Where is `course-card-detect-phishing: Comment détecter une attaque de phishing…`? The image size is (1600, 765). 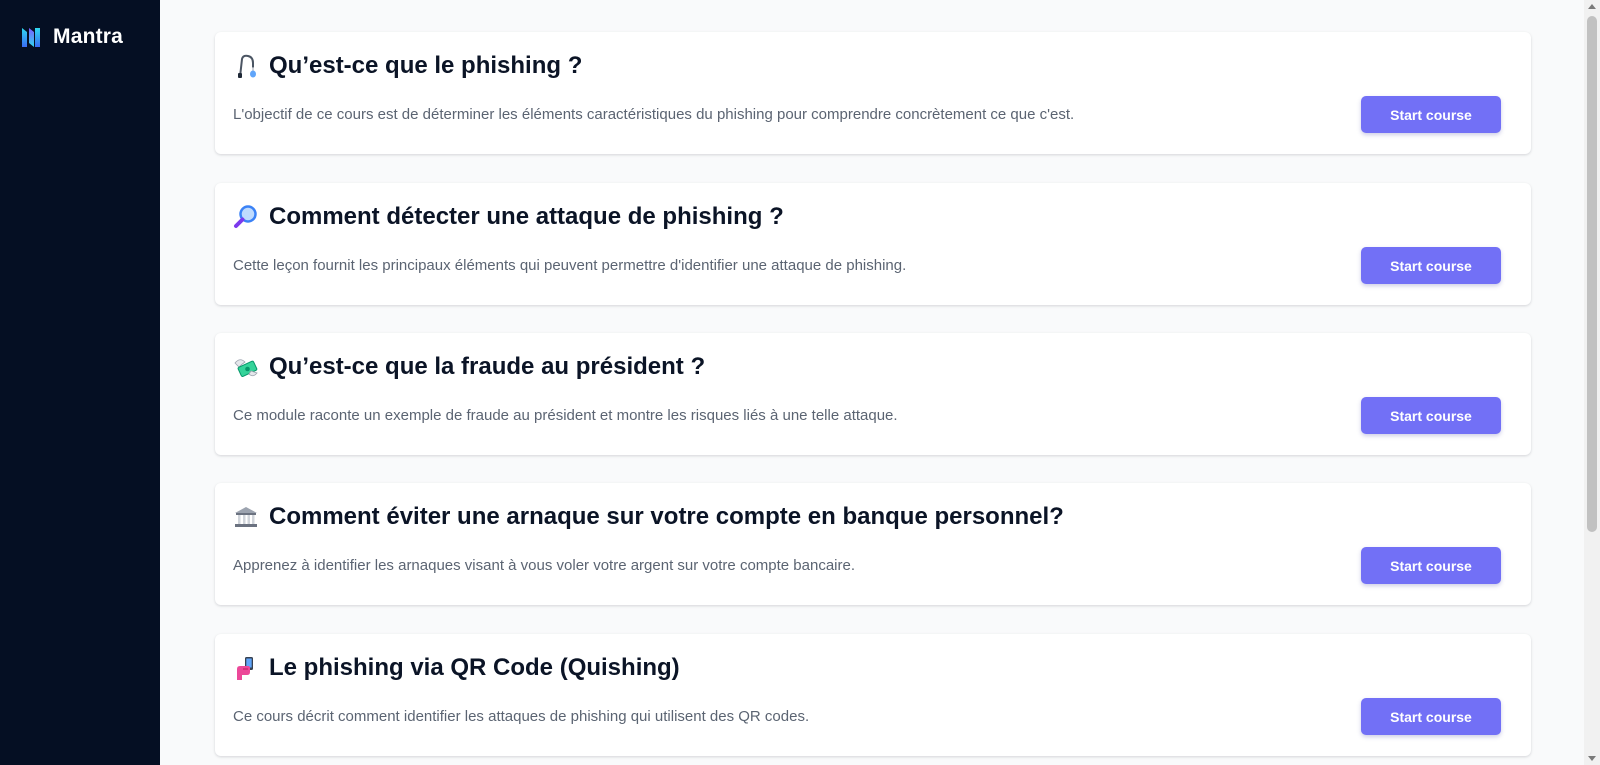 course-card-detect-phishing: Comment détecter une attaque de phishing… is located at coordinates (873, 244).